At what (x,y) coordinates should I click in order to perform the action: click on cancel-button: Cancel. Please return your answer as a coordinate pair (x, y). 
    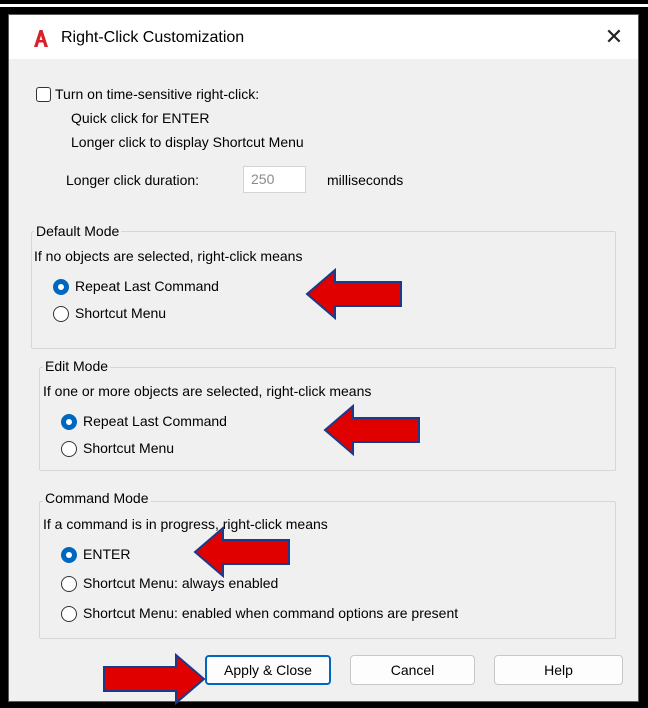
    Looking at the image, I should click on (412, 670).